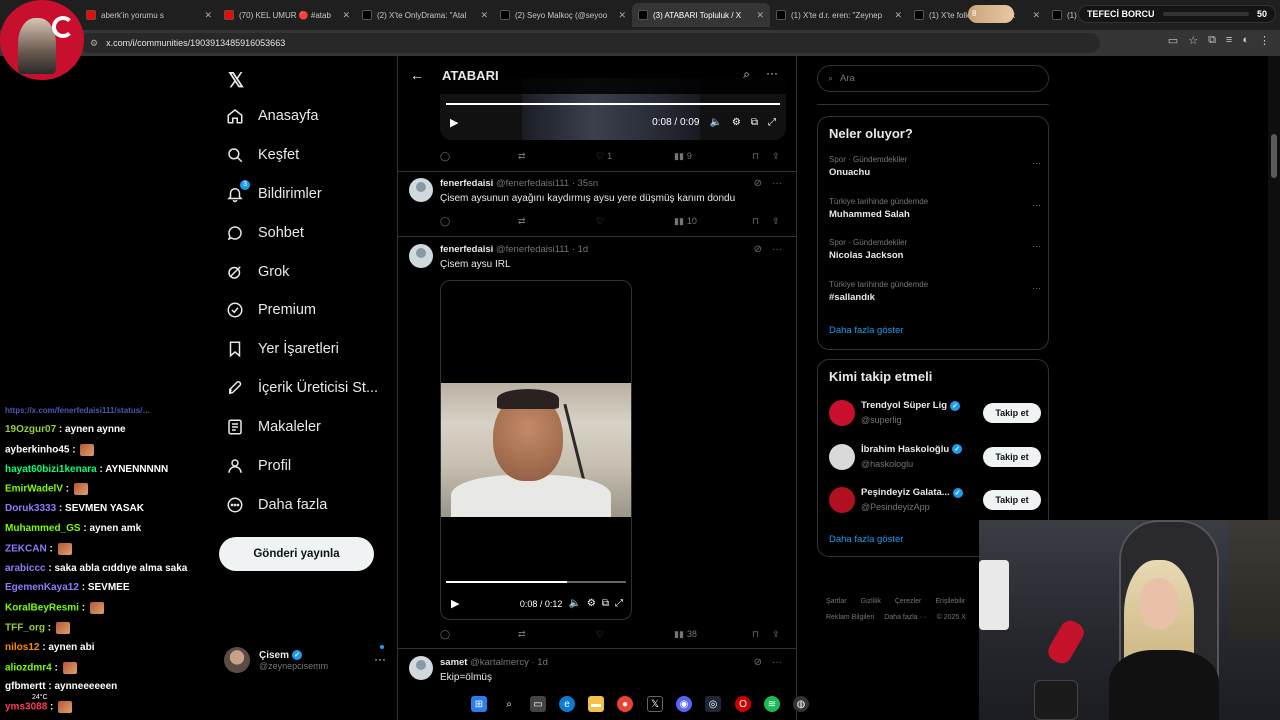 This screenshot has height=720, width=1280. Describe the element at coordinates (605, 603) in the screenshot. I see `pip-icon: ⧉` at that location.